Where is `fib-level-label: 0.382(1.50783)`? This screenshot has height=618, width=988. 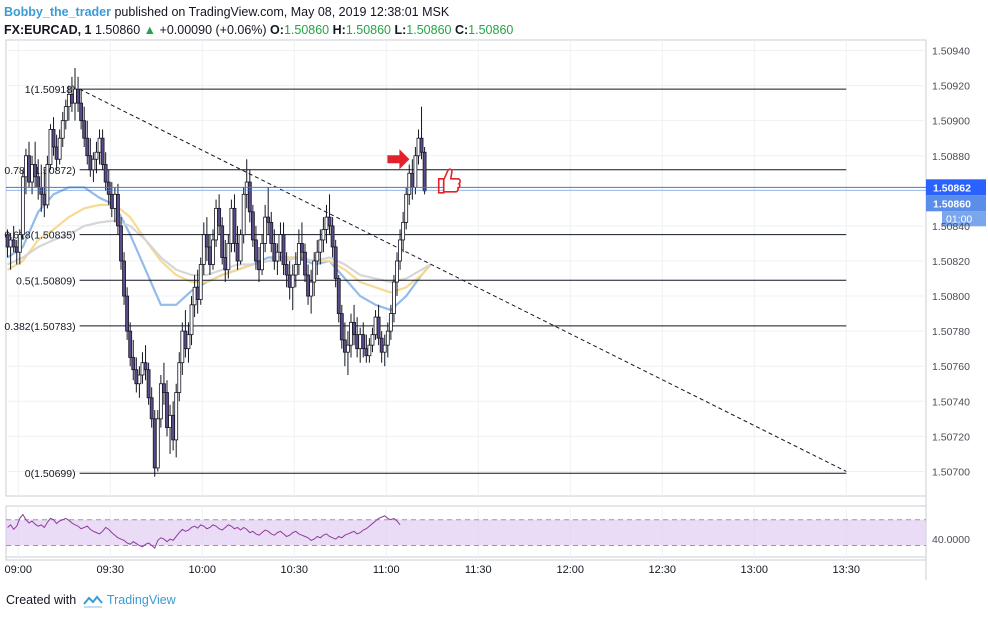 fib-level-label: 0.382(1.50783) is located at coordinates (39, 327).